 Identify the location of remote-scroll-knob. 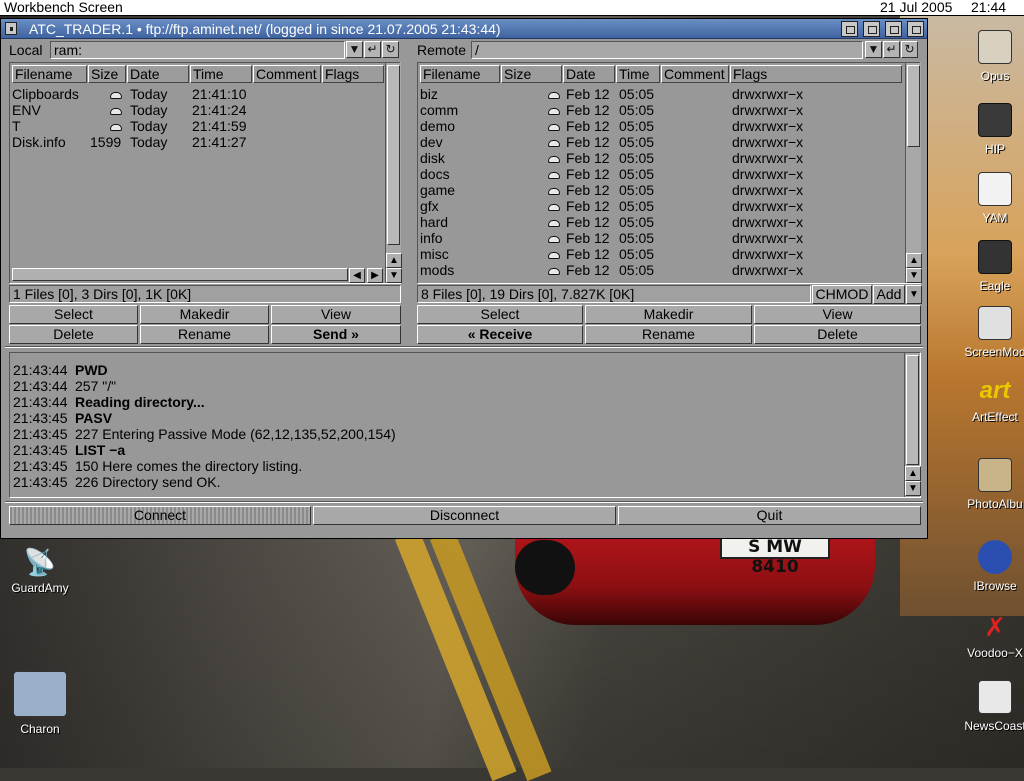
(913, 106).